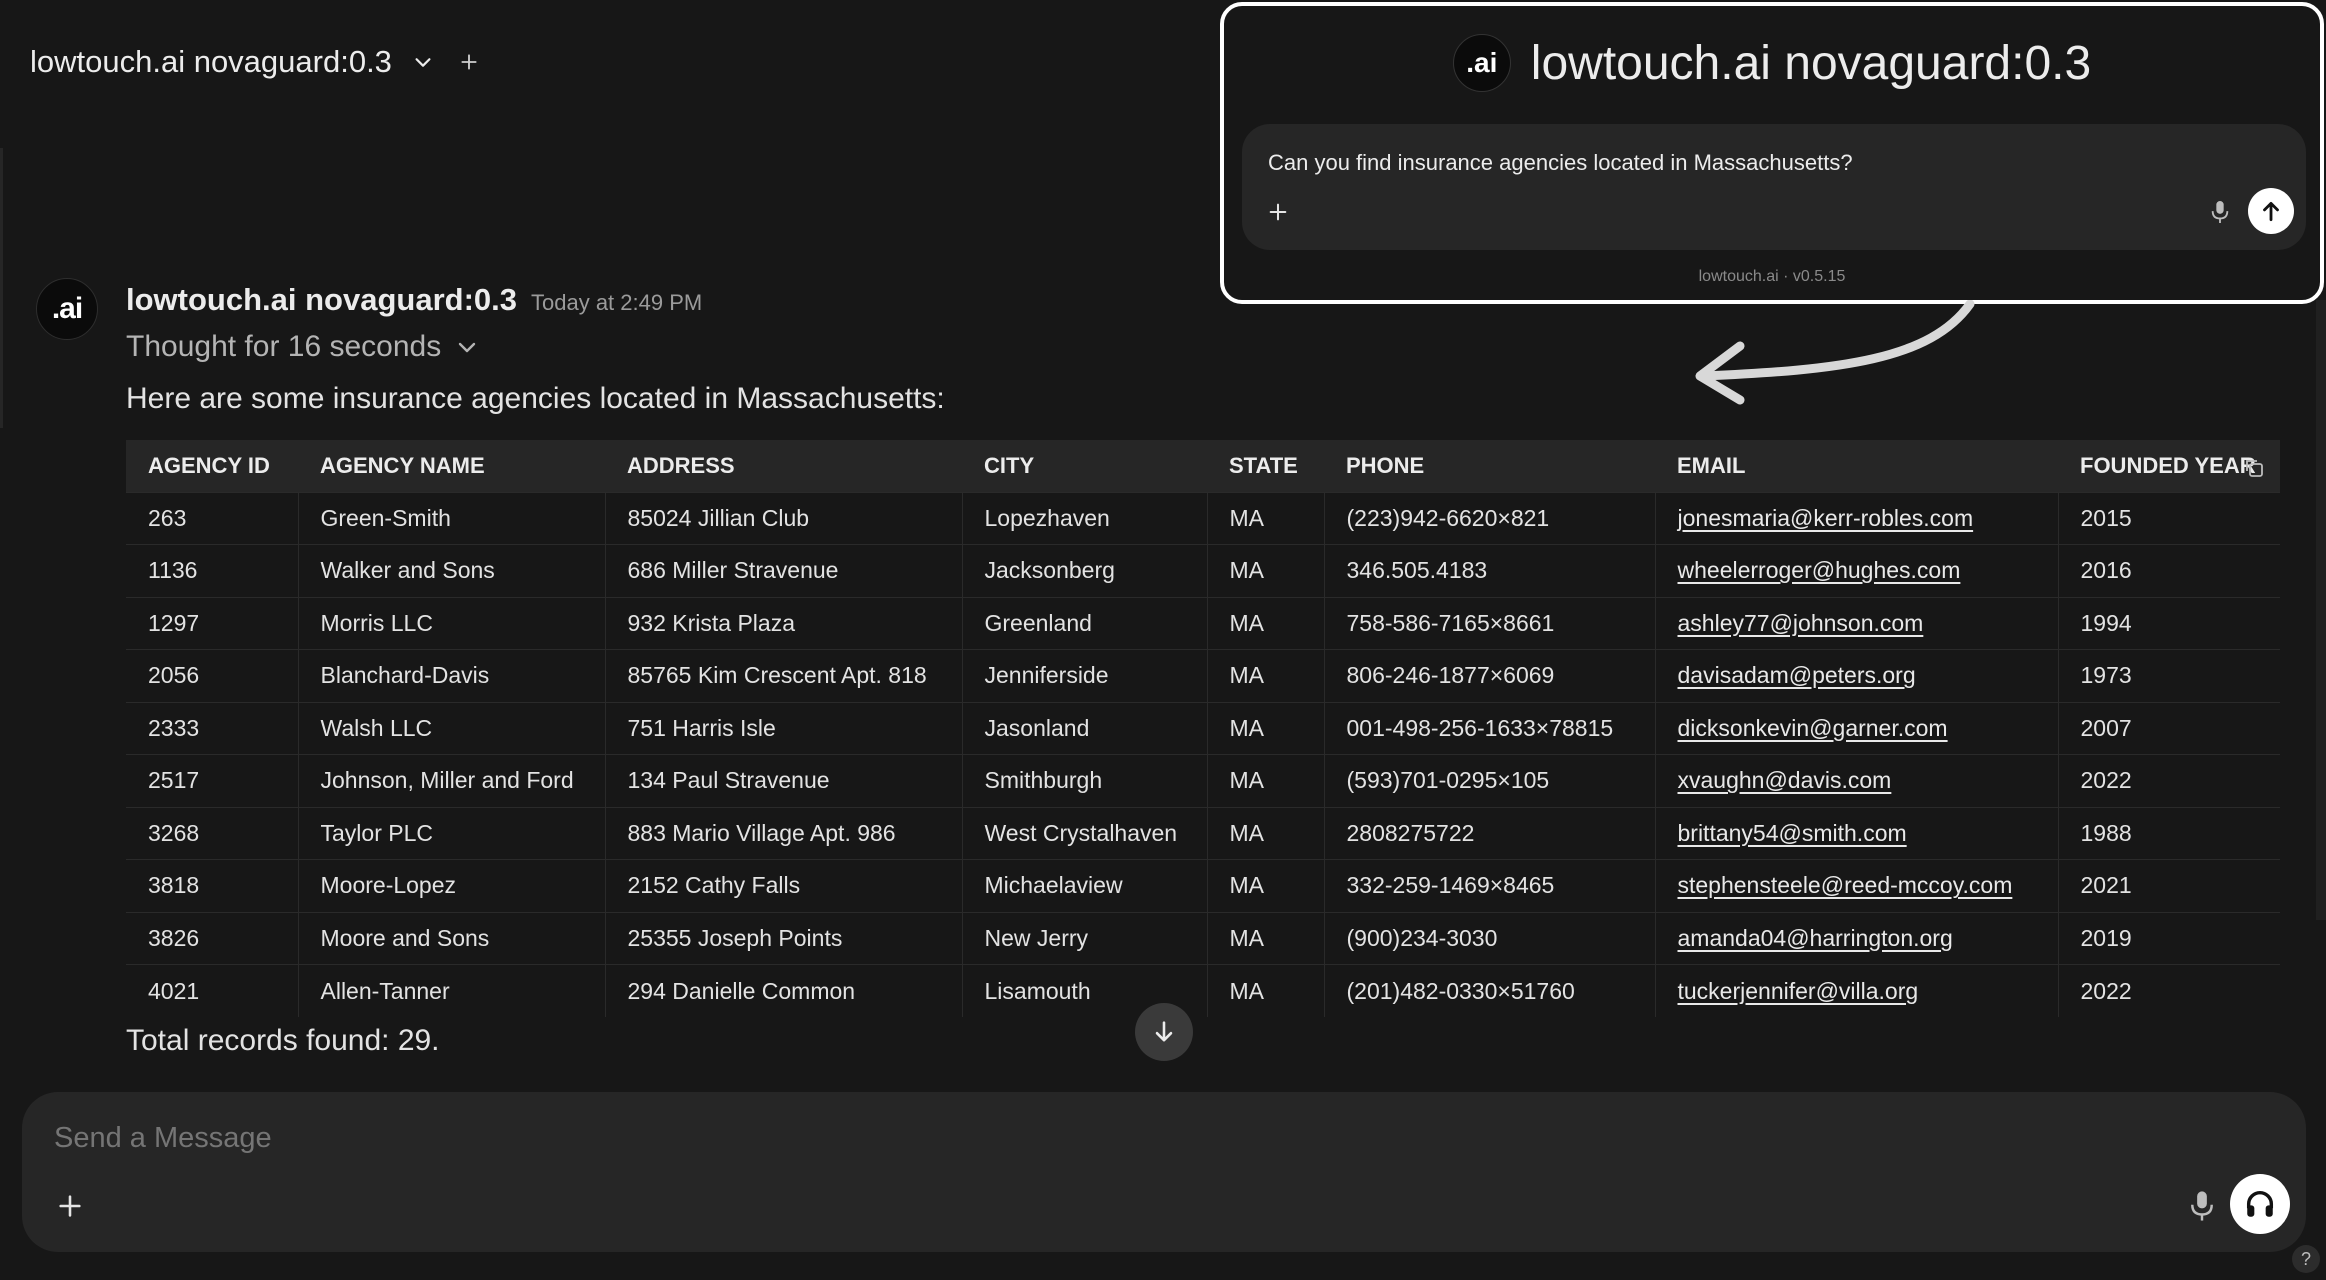 This screenshot has width=2326, height=1280. I want to click on table-cell: 346.505.4183, so click(1490, 570).